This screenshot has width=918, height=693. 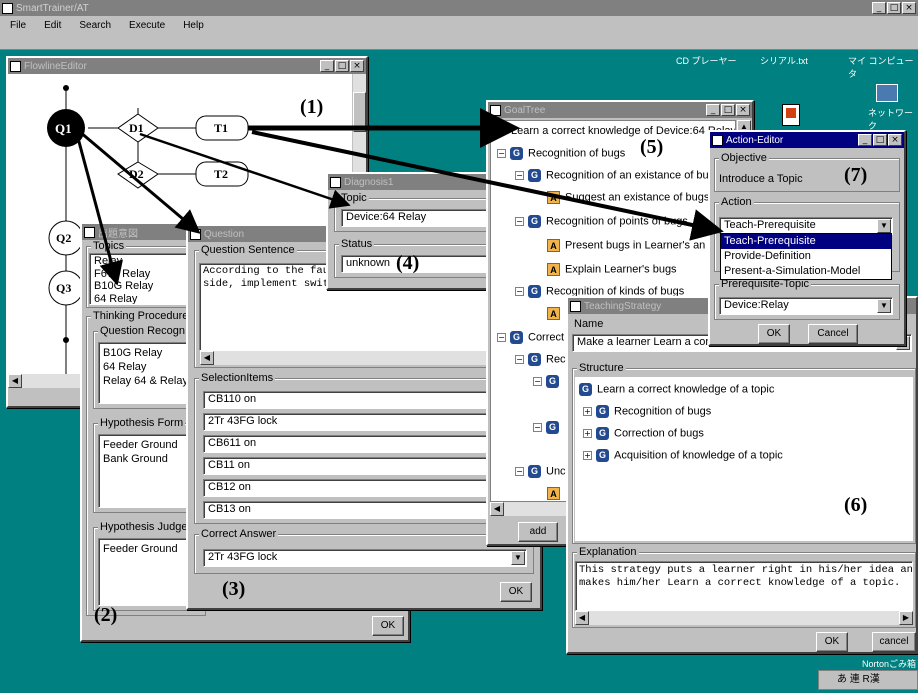 I want to click on tree-node: − G Correct, so click(x=530, y=337).